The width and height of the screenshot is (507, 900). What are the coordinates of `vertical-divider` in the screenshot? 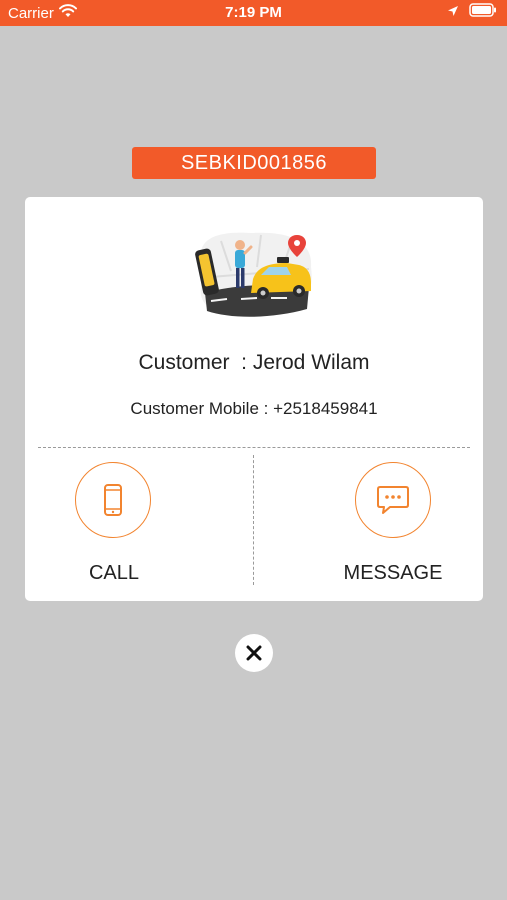 It's located at (253, 520).